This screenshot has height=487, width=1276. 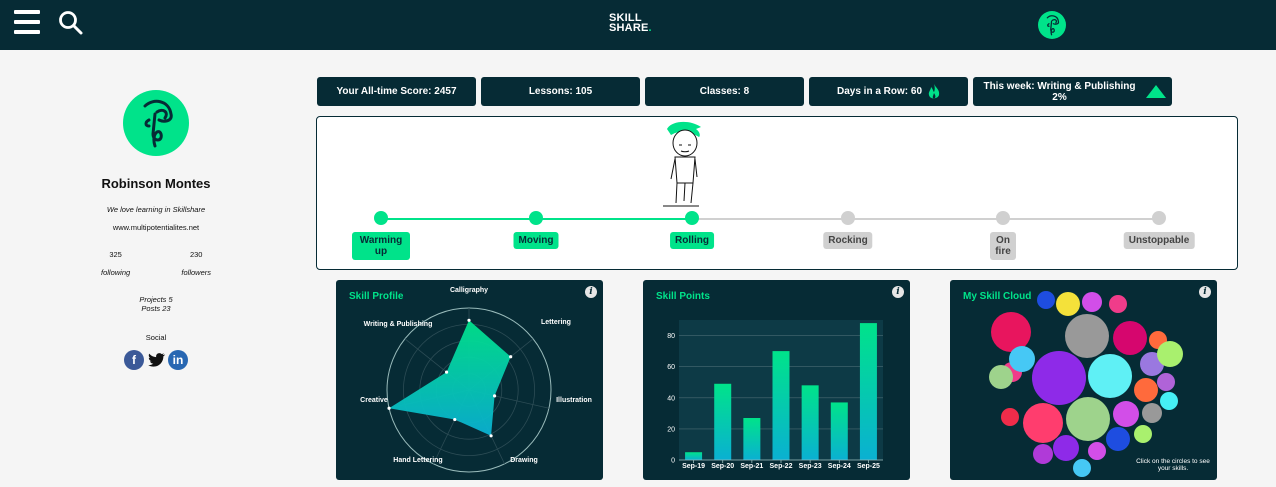 What do you see at coordinates (196, 272) in the screenshot?
I see `followers-label: followers` at bounding box center [196, 272].